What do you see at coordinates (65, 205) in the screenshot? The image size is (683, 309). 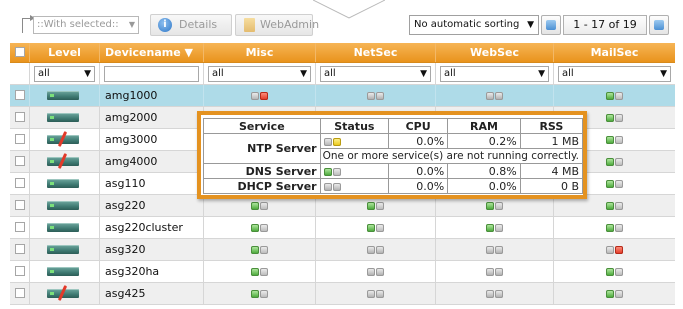 I see `level-cell` at bounding box center [65, 205].